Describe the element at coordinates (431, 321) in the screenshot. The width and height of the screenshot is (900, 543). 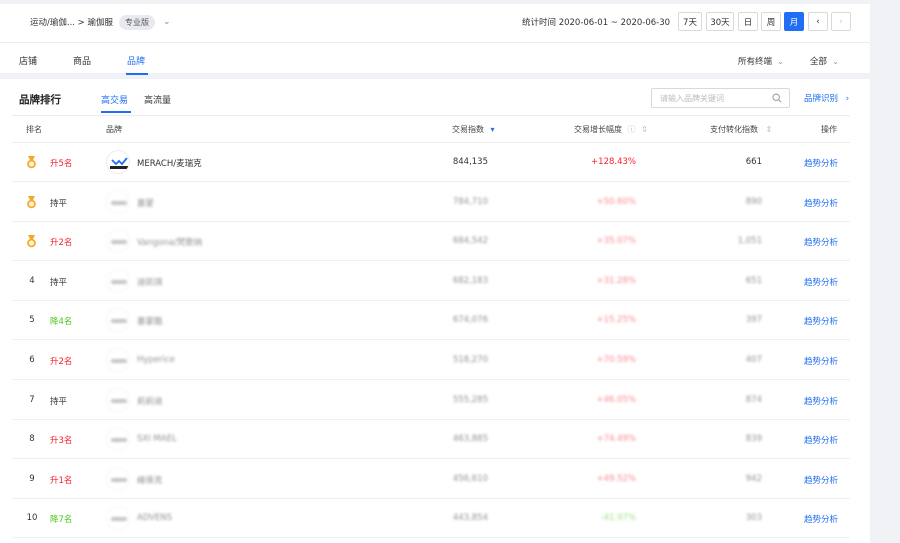
I see `table-row: 5 降4名 暴蒙酷 674,076 +15.25% 397 趋势分析` at that location.